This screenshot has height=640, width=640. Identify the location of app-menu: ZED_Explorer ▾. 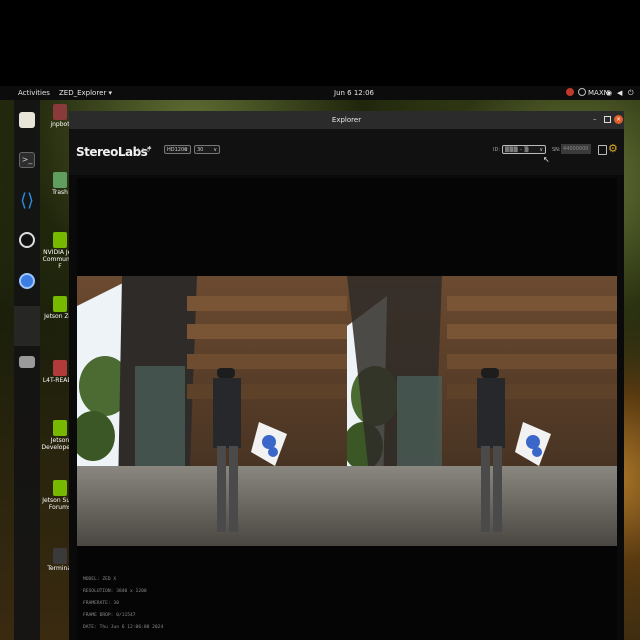
(85, 93).